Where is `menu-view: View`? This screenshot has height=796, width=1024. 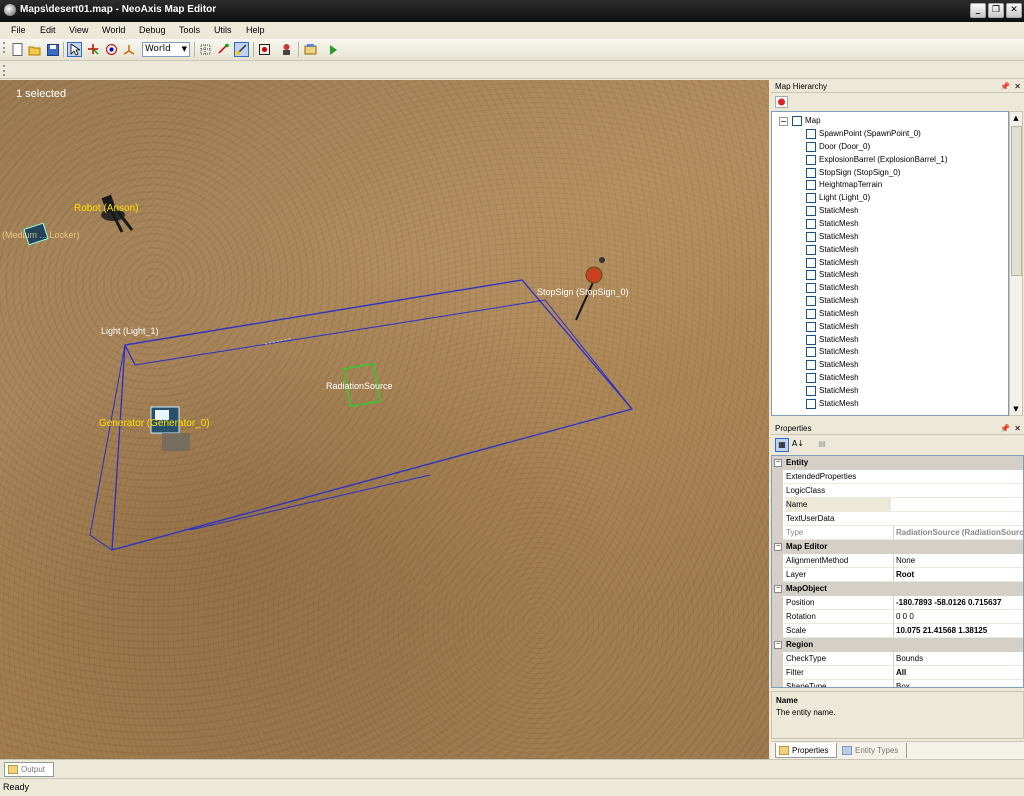
menu-view: View is located at coordinates (78, 30).